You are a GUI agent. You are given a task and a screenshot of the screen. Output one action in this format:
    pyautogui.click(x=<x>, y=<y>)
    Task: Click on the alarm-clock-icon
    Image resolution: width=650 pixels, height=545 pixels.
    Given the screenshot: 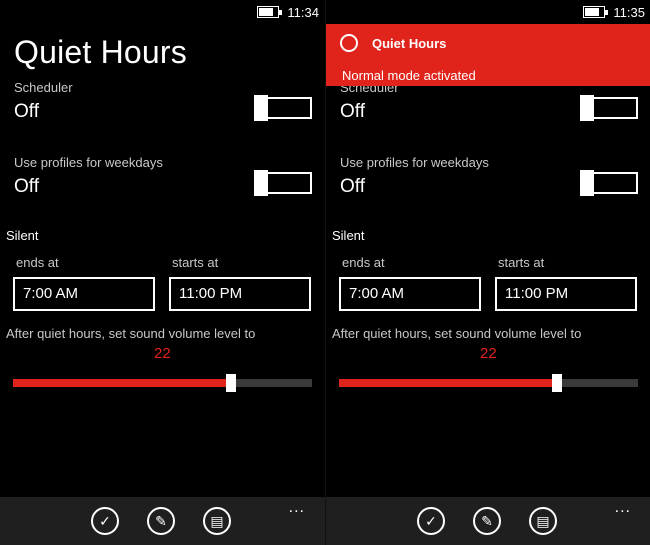 What is the action you would take?
    pyautogui.click(x=349, y=43)
    